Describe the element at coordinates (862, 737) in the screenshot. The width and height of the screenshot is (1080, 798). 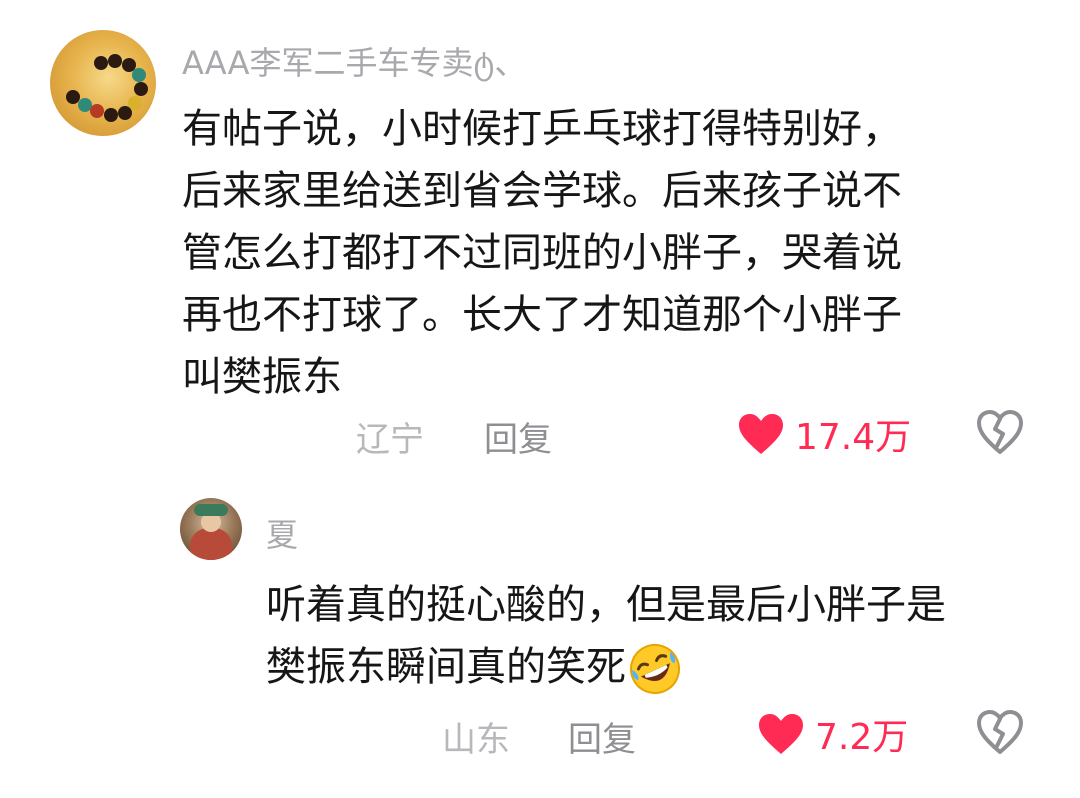
I see `like-count: 7.2万` at that location.